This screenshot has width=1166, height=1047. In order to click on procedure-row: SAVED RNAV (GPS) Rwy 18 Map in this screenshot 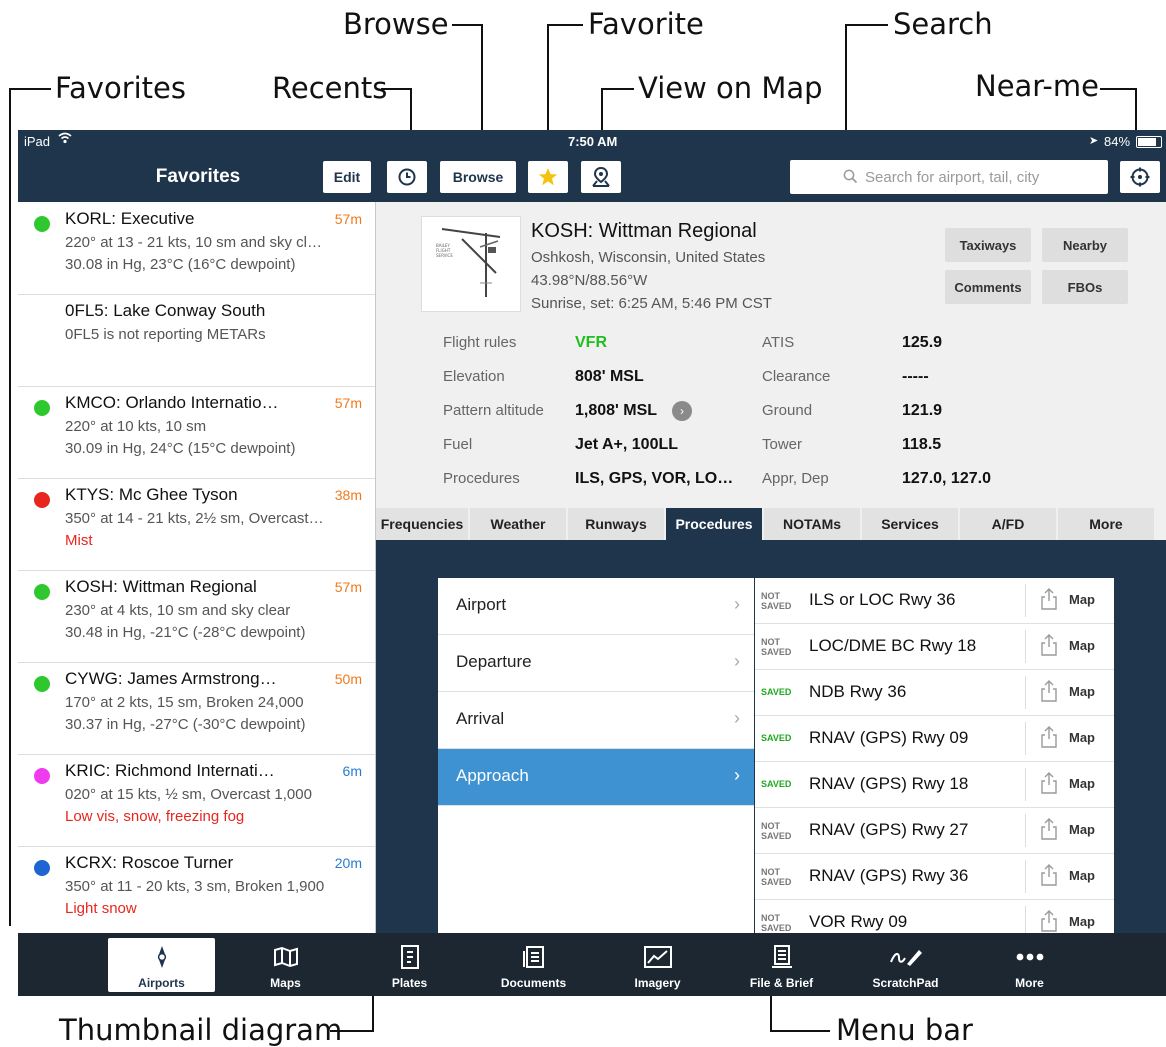, I will do `click(934, 785)`.